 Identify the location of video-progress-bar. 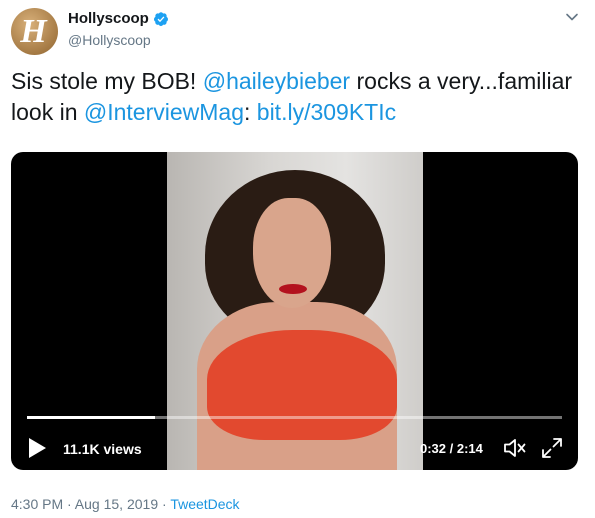
(294, 417).